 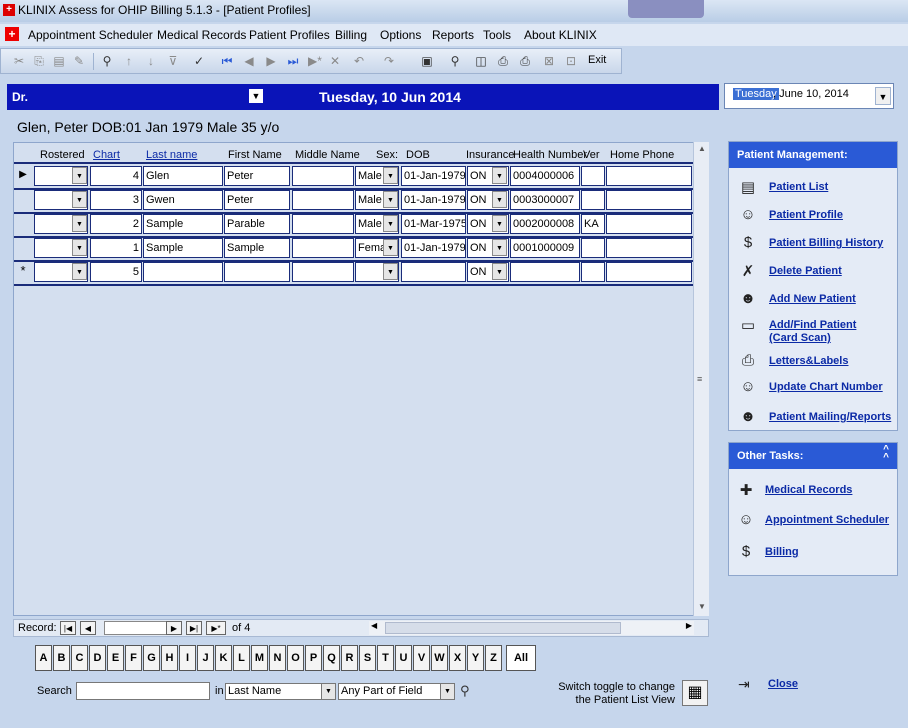 What do you see at coordinates (257, 272) in the screenshot?
I see `first-name-cell` at bounding box center [257, 272].